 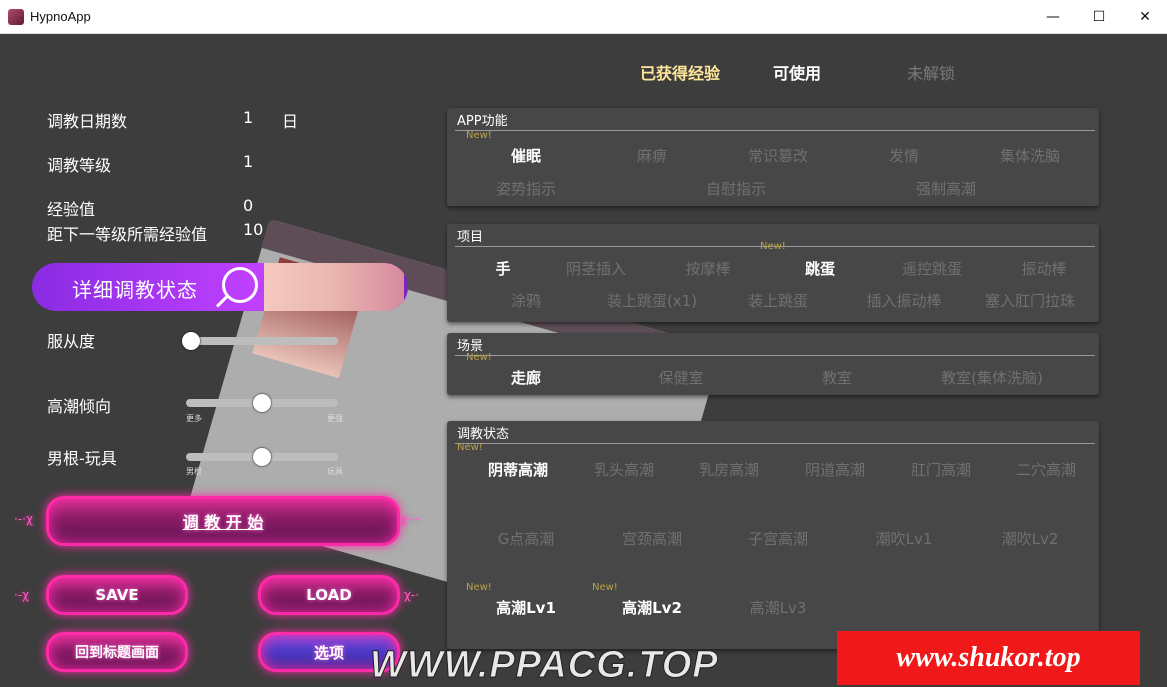 What do you see at coordinates (334, 287) in the screenshot?
I see `character-portrait` at bounding box center [334, 287].